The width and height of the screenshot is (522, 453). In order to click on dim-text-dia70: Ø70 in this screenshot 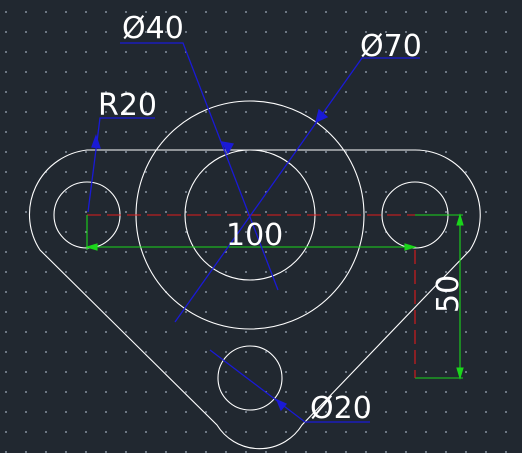, I will do `click(391, 46)`.